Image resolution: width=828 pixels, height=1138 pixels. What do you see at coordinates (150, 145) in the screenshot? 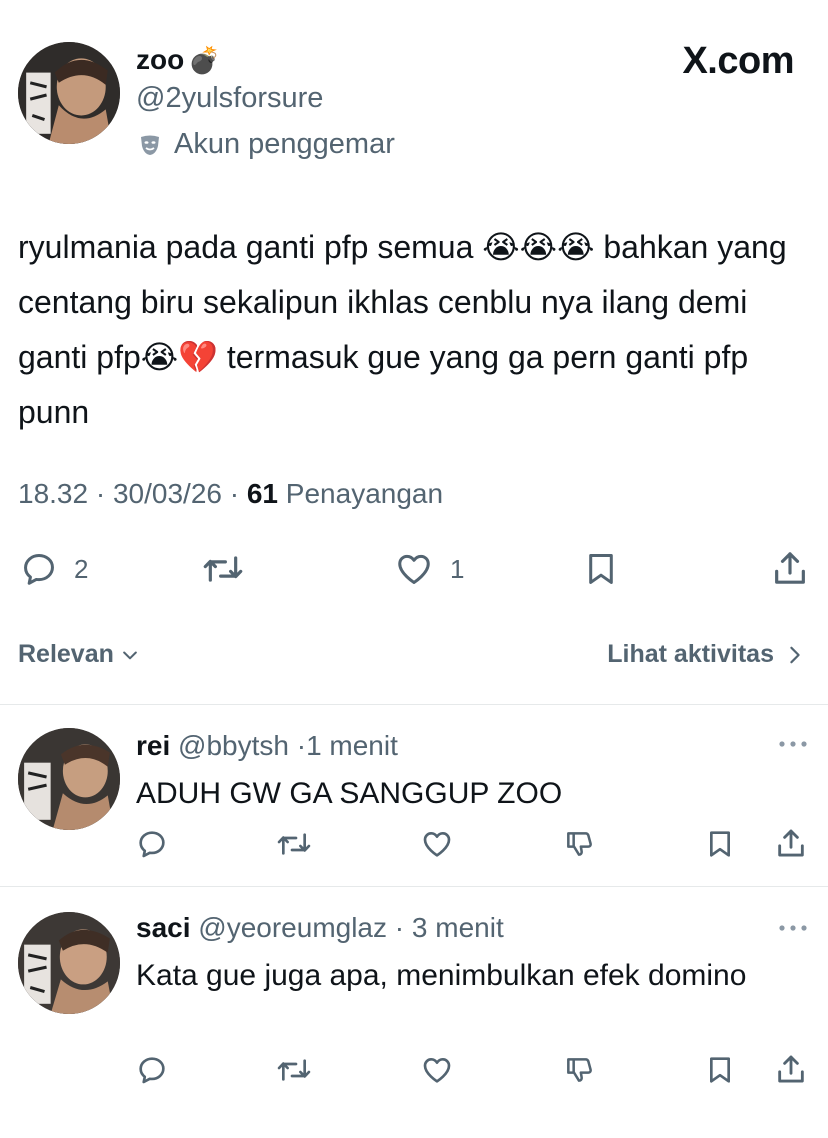
I see `theater-mask-icon` at bounding box center [150, 145].